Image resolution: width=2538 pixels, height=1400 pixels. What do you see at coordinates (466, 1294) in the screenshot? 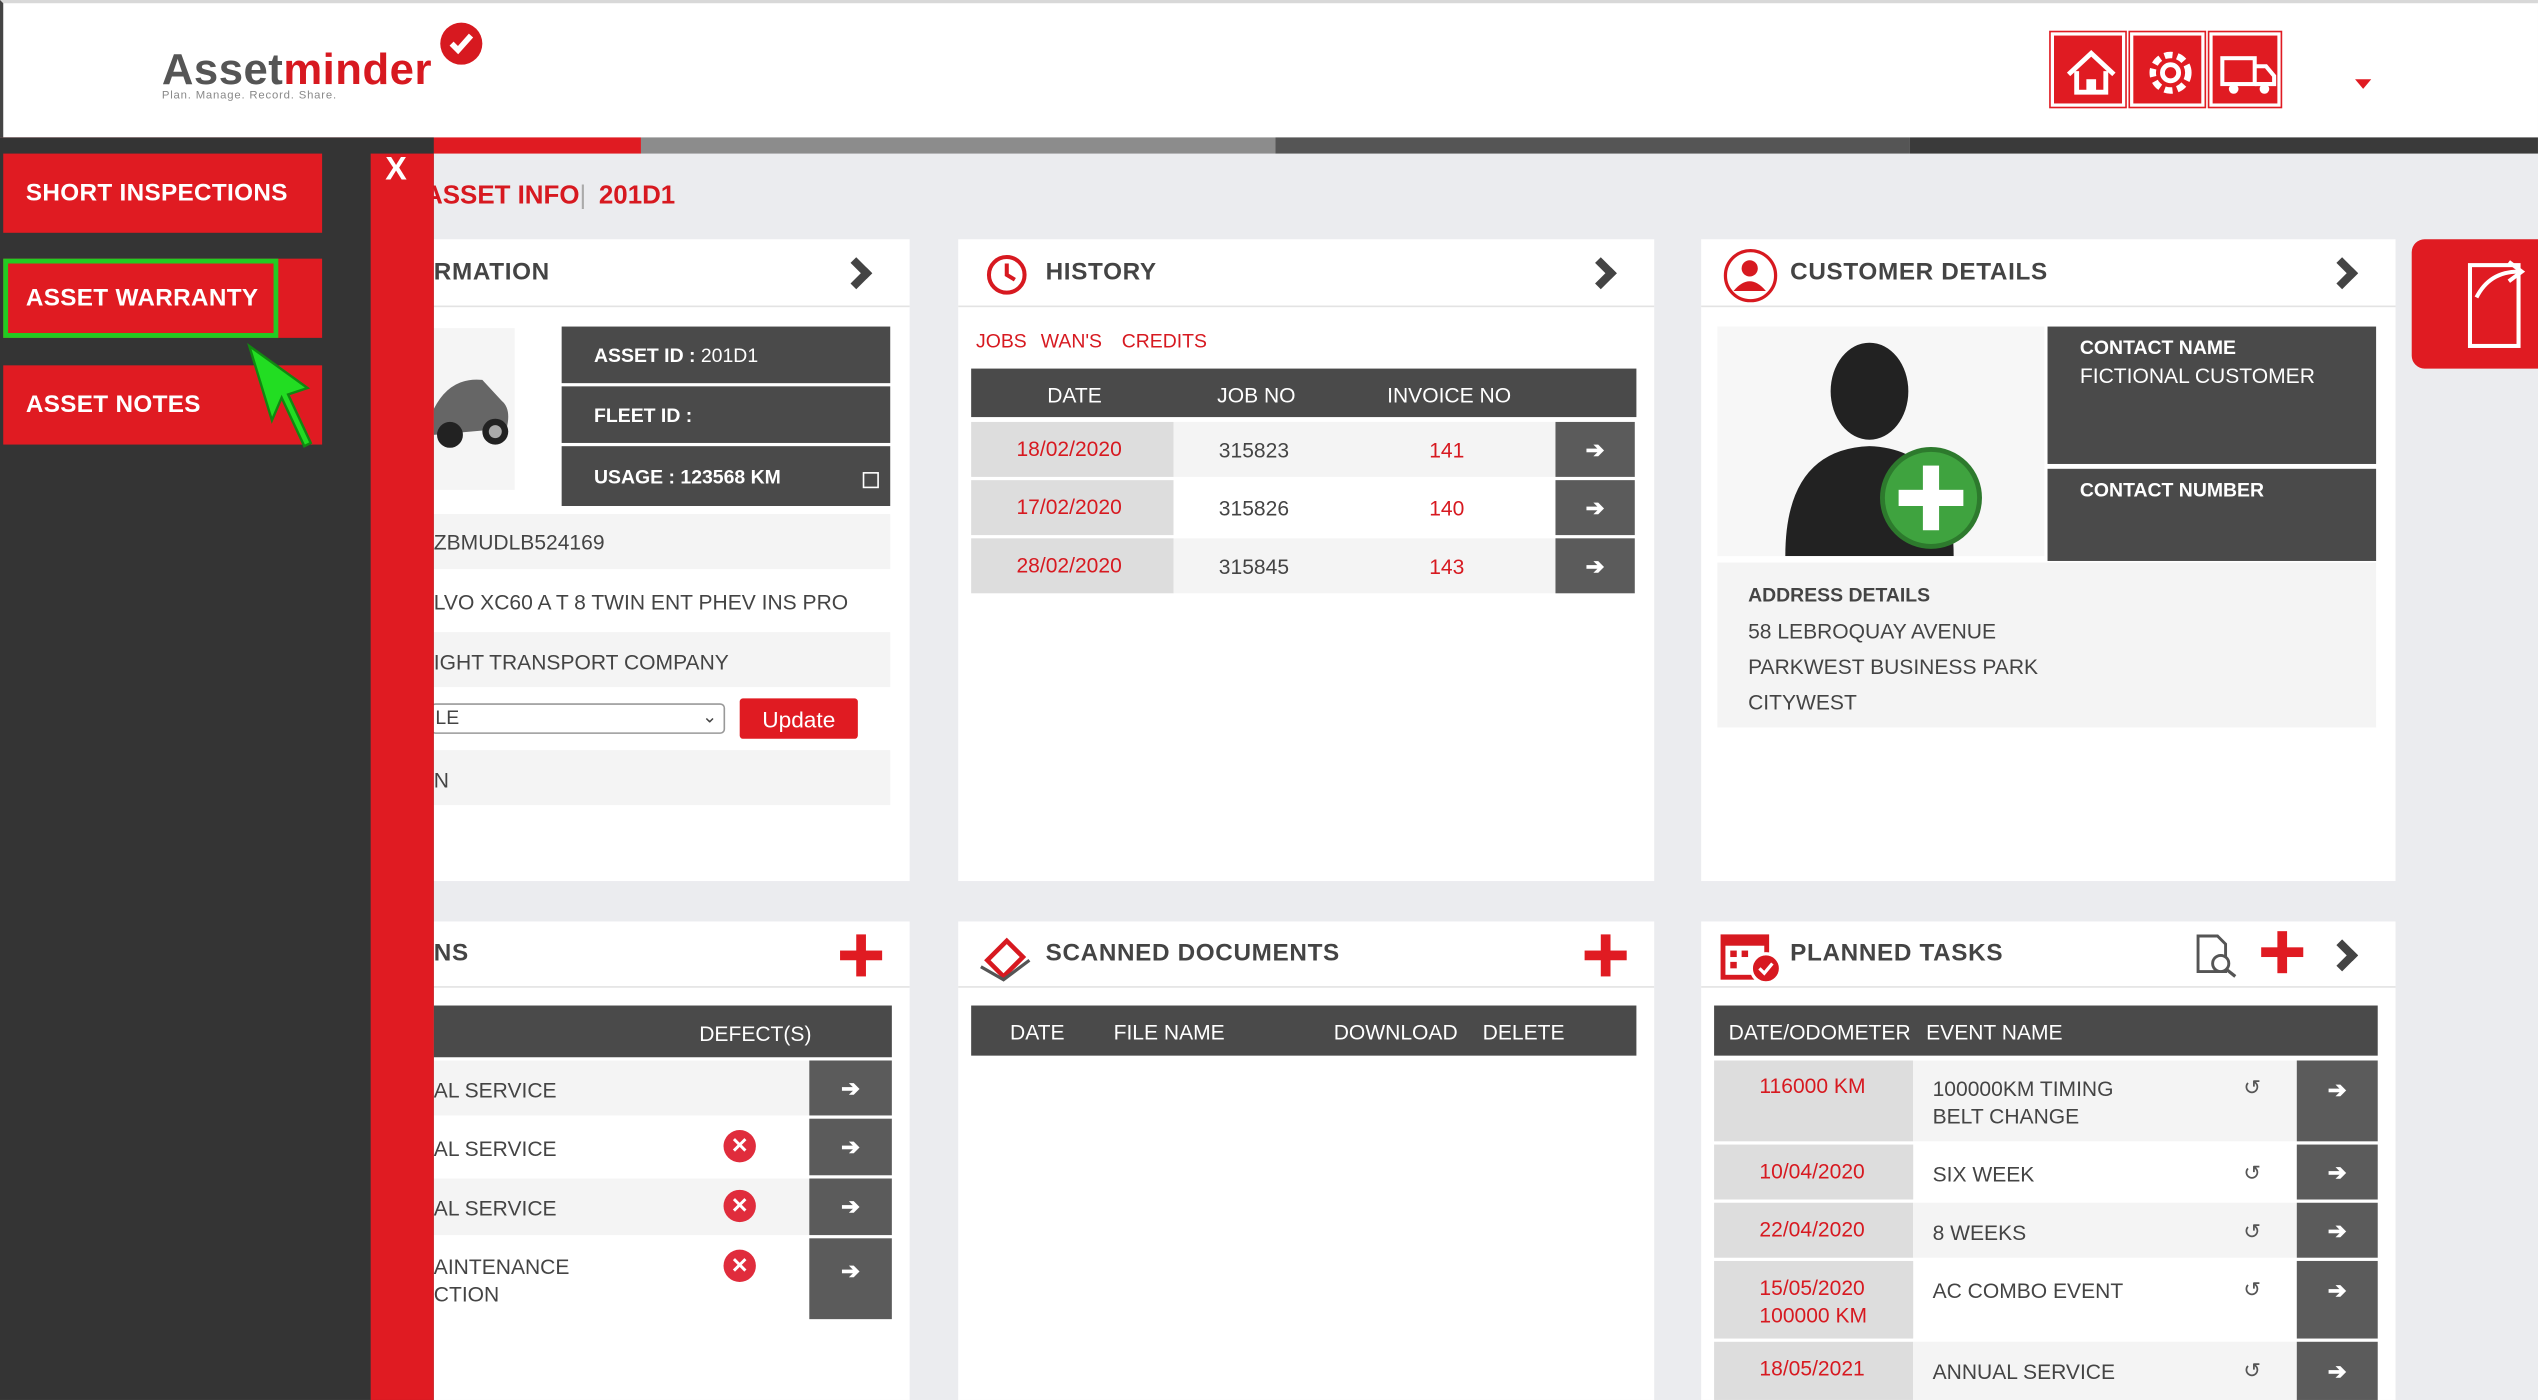
I see `inspection-name-line2: CTION` at bounding box center [466, 1294].